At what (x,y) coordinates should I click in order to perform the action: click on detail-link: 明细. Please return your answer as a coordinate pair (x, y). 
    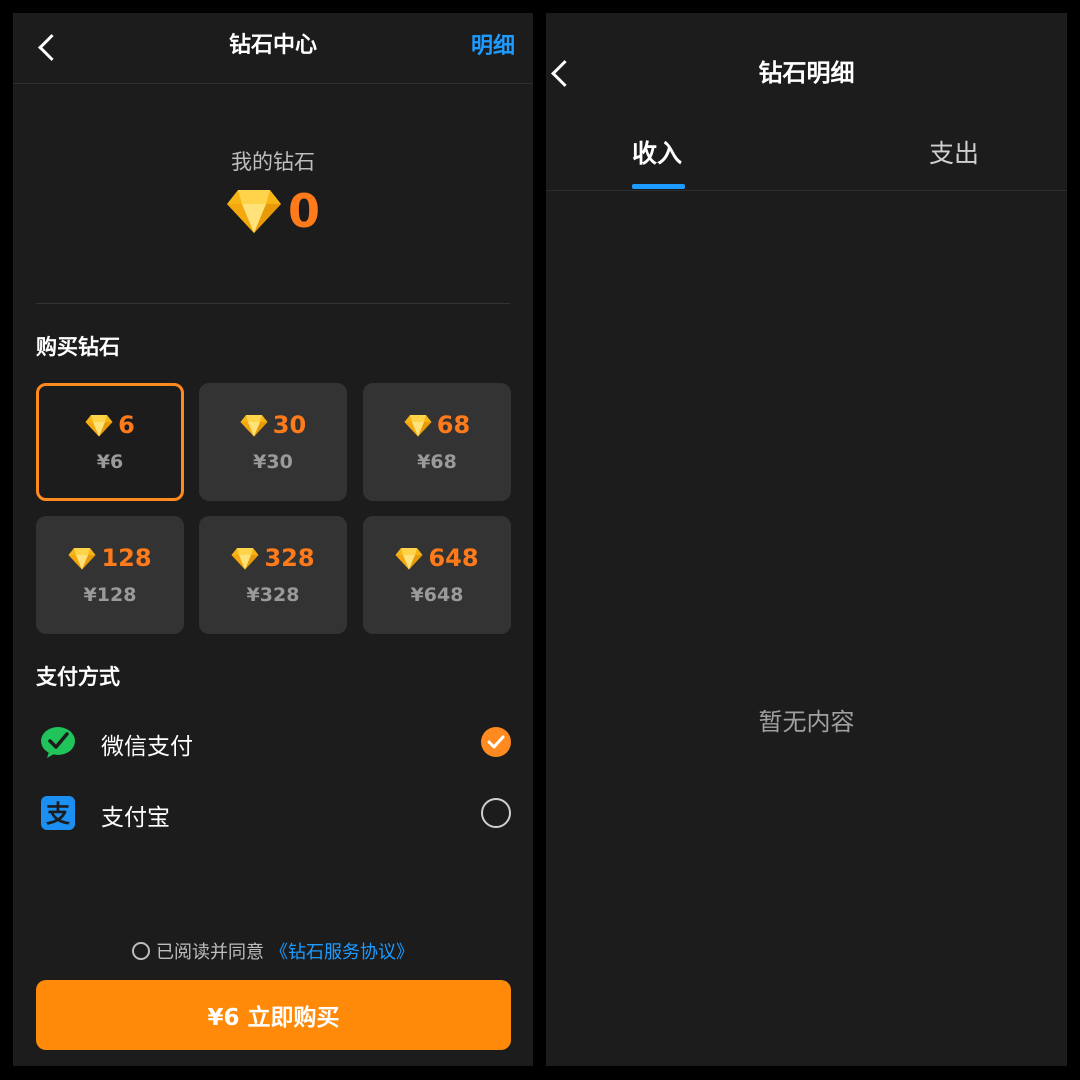
    Looking at the image, I should click on (493, 44).